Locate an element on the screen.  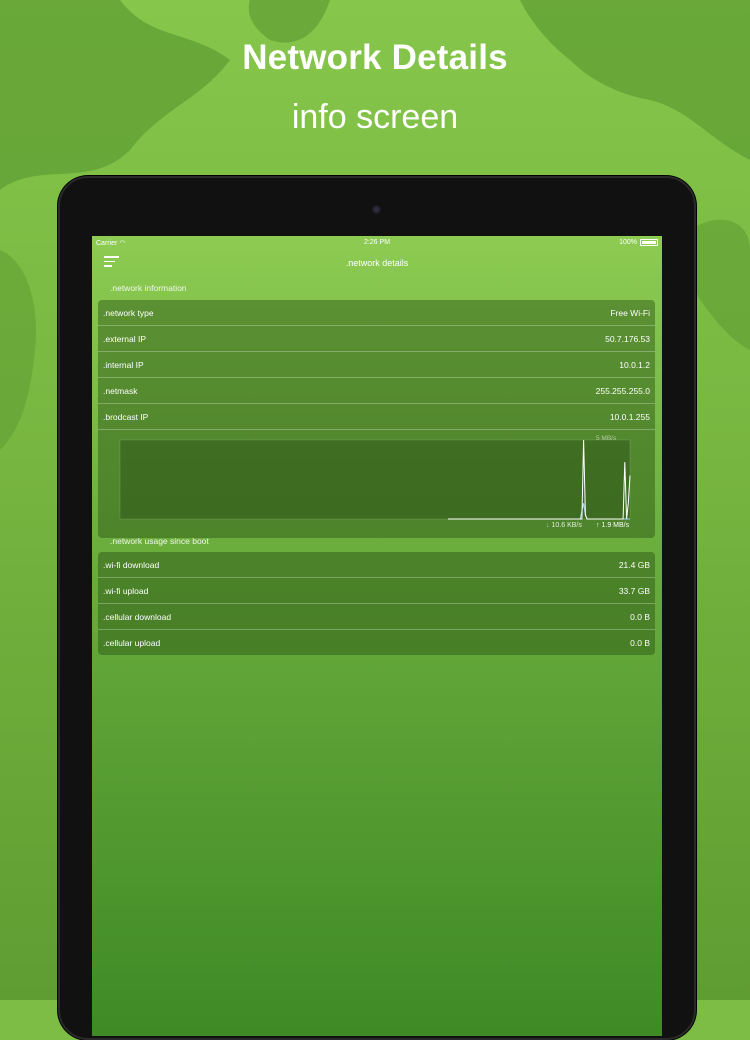
row-label: .cellular upload is located at coordinates (132, 643).